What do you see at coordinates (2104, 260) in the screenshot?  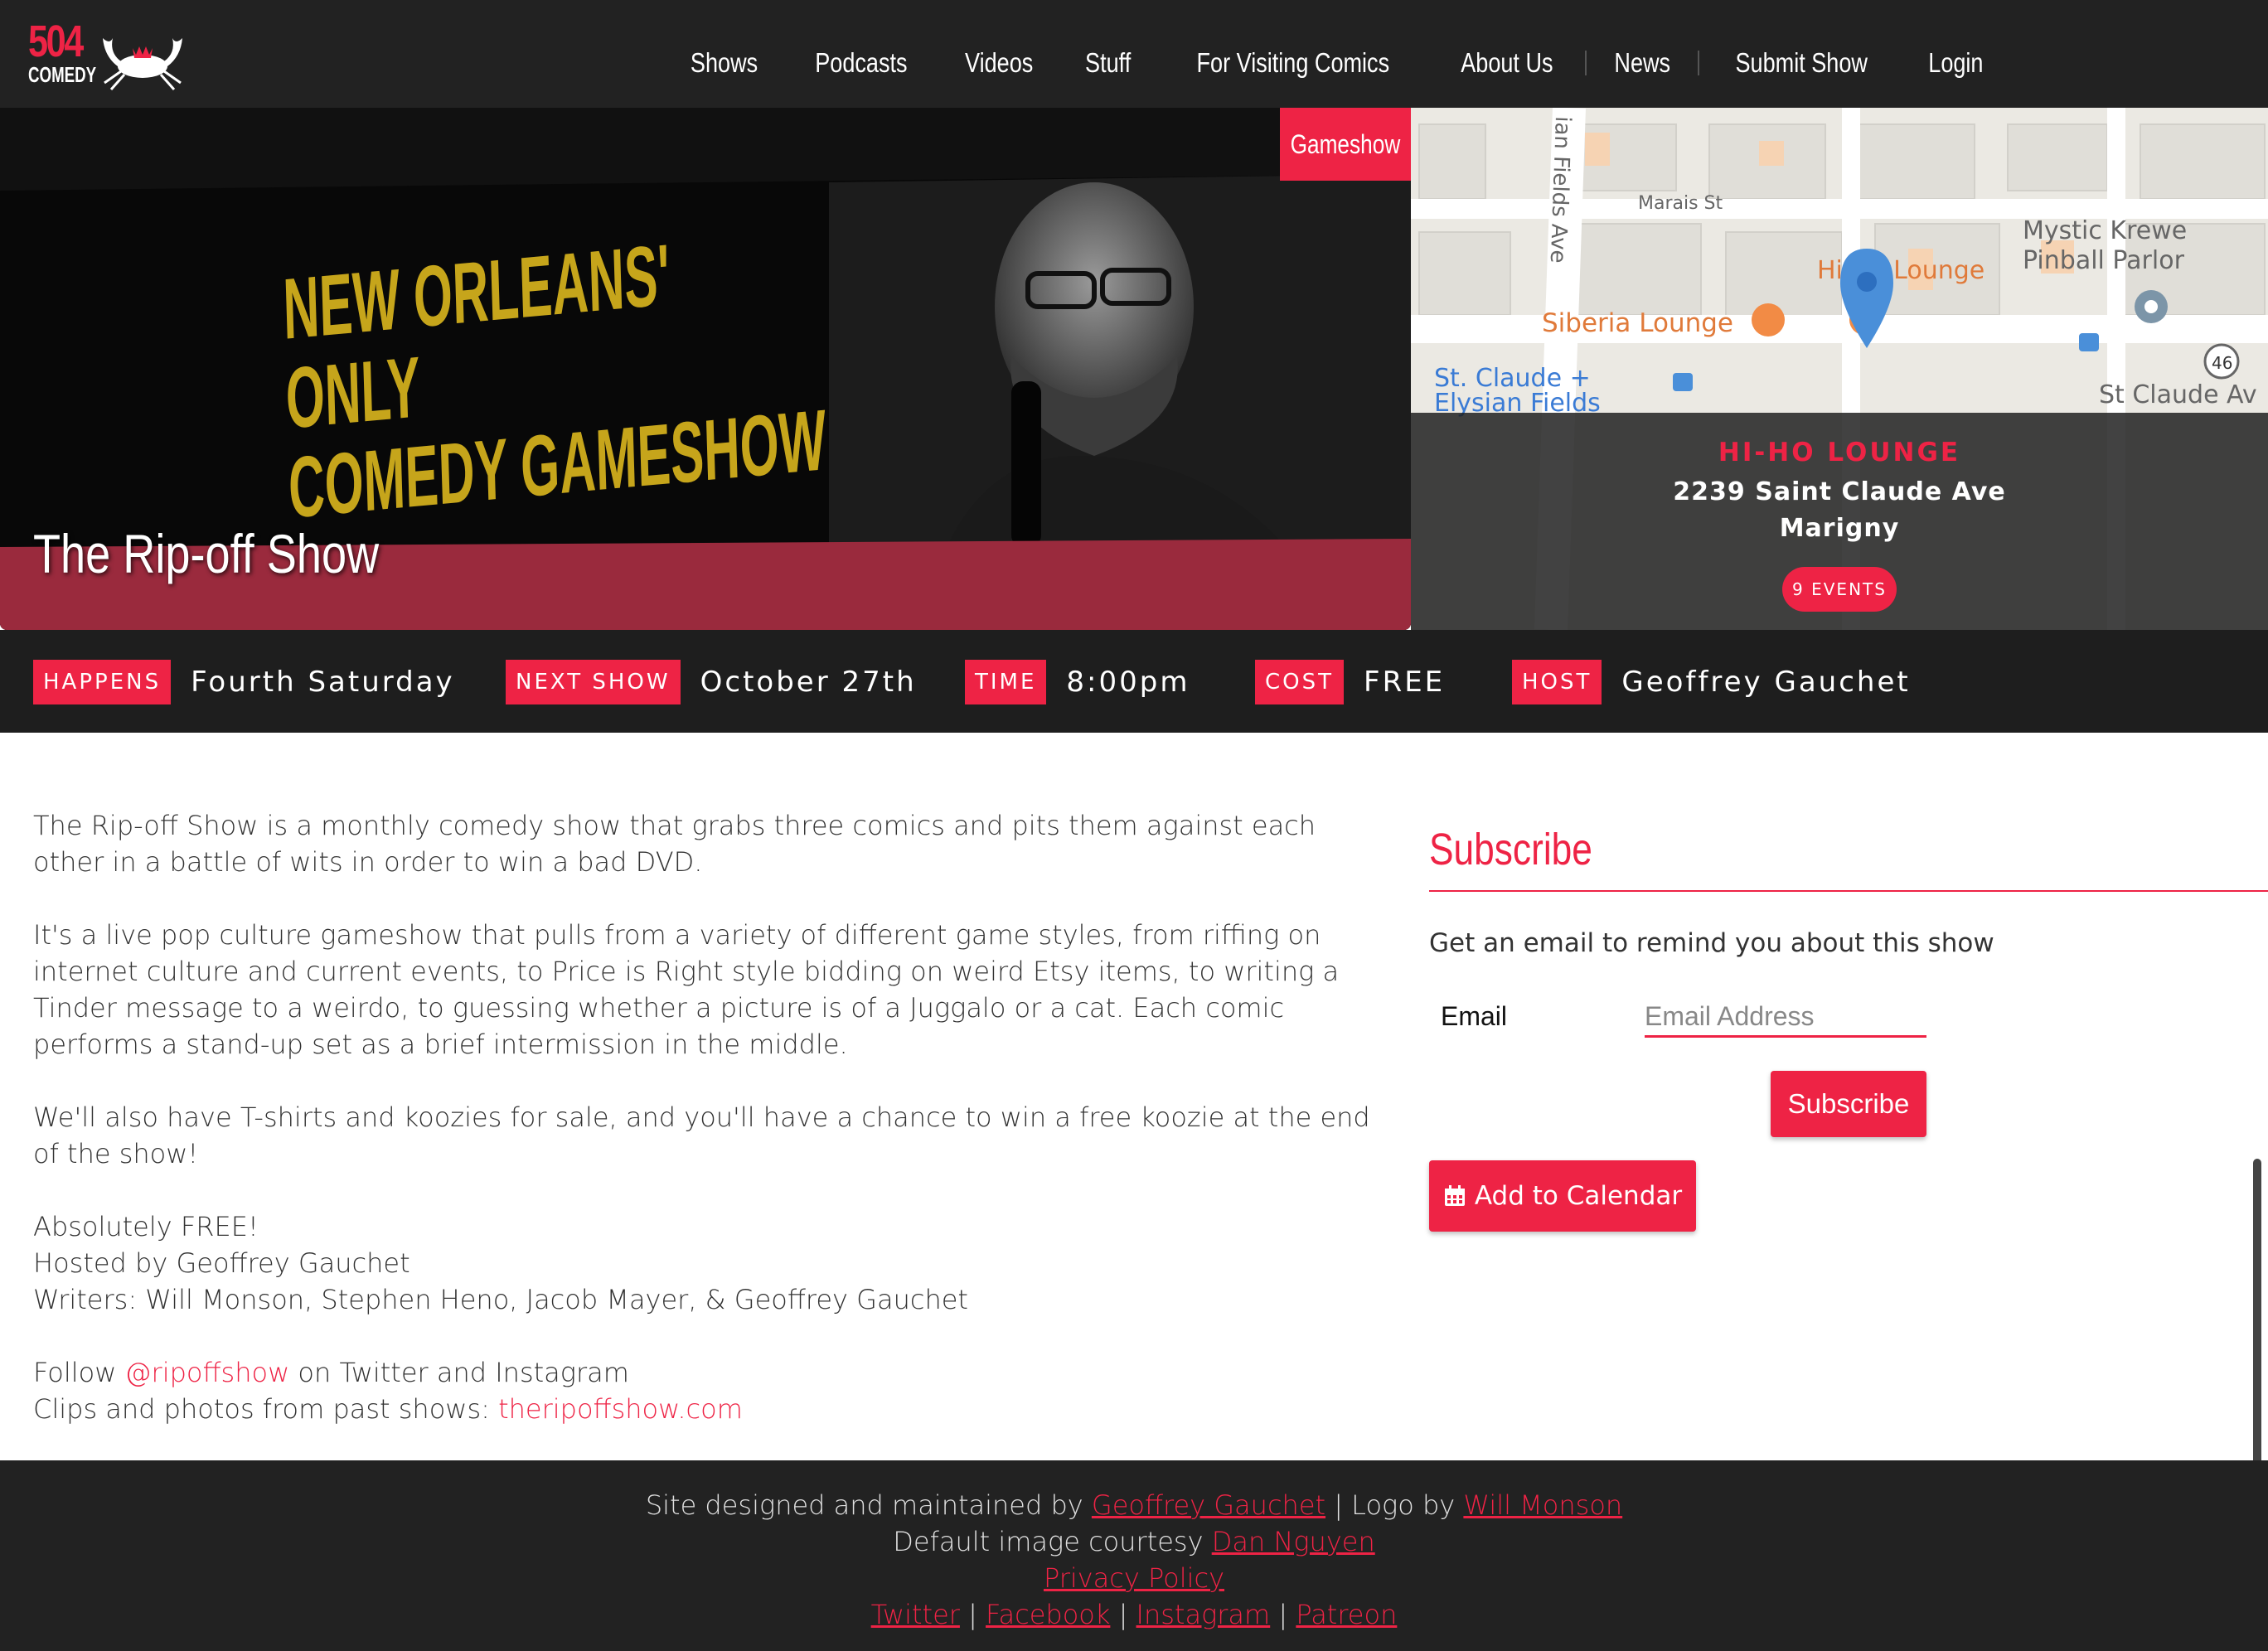 I see `place-label: Pinball Parlor` at bounding box center [2104, 260].